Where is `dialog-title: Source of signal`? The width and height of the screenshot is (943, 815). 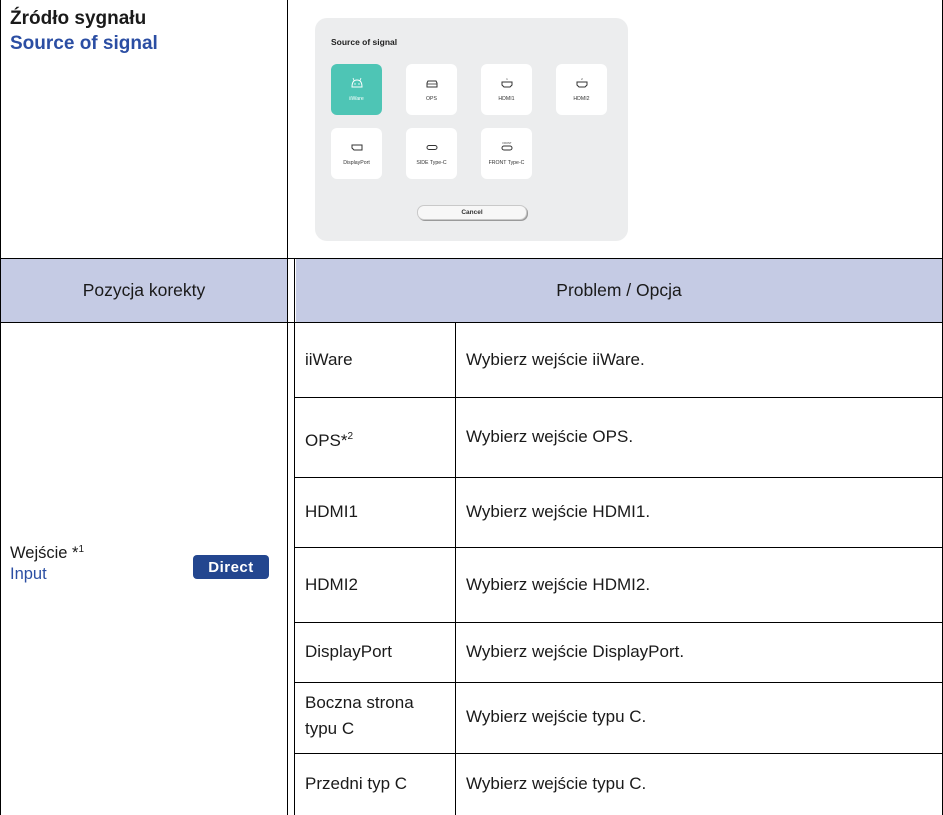 dialog-title: Source of signal is located at coordinates (364, 42).